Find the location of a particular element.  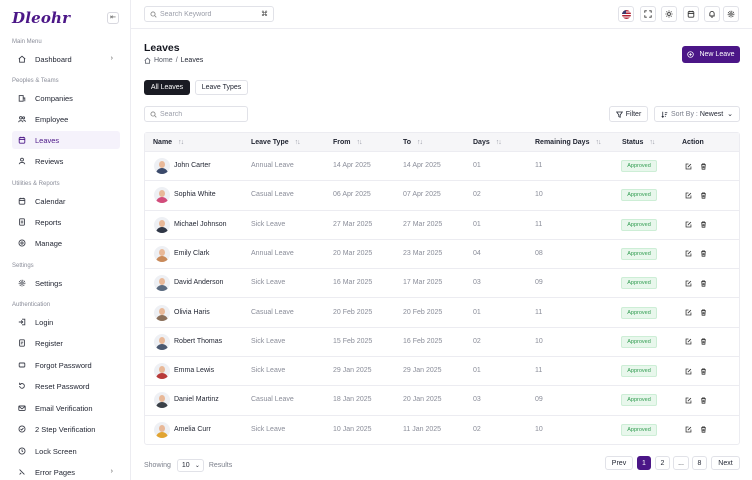

employee-name: Amelia Curr is located at coordinates (192, 429).